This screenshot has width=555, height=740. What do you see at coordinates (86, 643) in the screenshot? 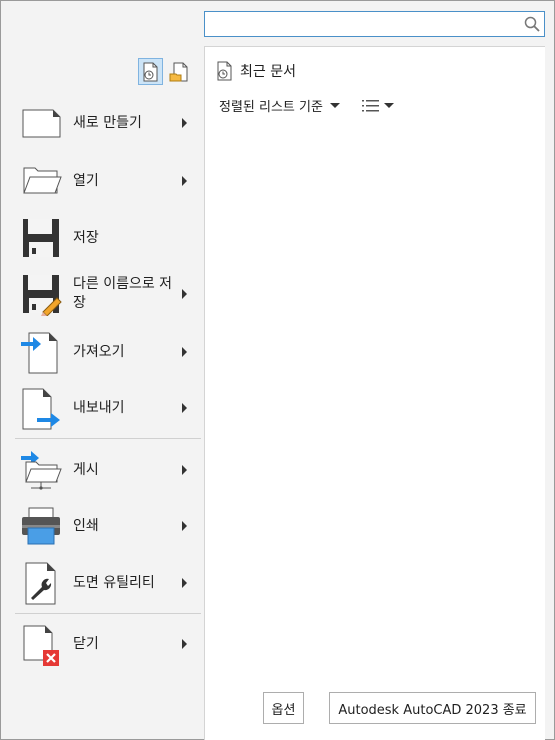
I see `menu-item-label: 닫기` at bounding box center [86, 643].